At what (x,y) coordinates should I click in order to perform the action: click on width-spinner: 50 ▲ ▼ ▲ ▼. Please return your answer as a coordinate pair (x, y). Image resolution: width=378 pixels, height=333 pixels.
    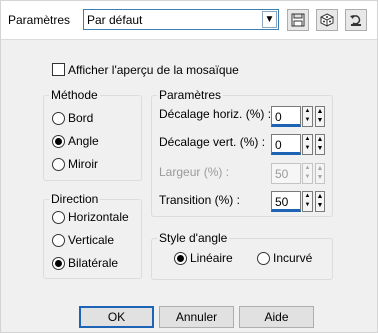
    Looking at the image, I should click on (299, 174).